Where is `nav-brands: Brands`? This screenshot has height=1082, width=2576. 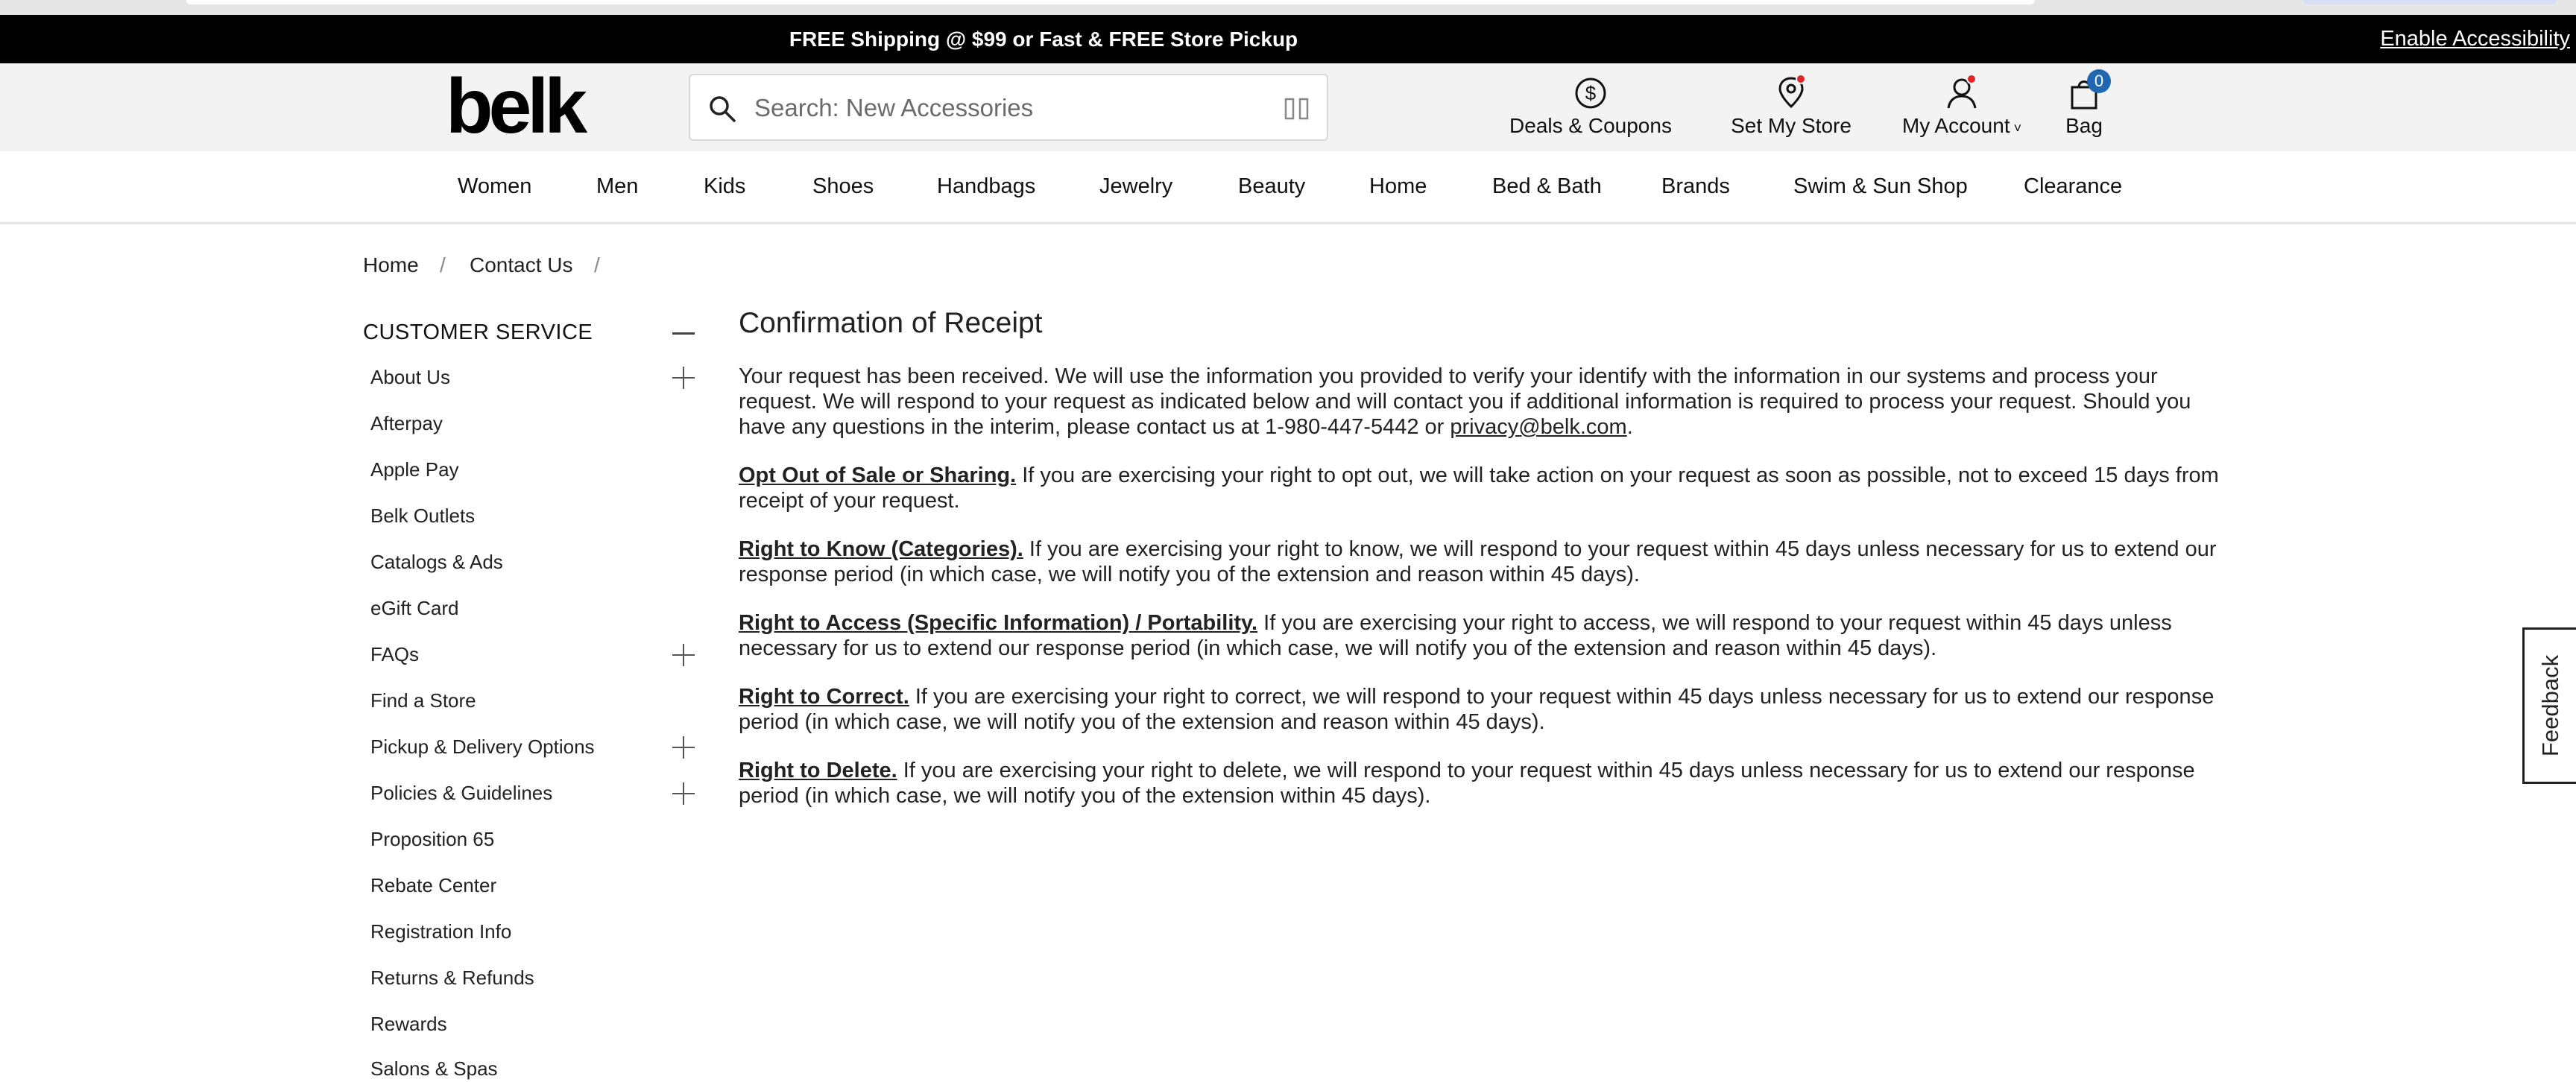 nav-brands: Brands is located at coordinates (1696, 187).